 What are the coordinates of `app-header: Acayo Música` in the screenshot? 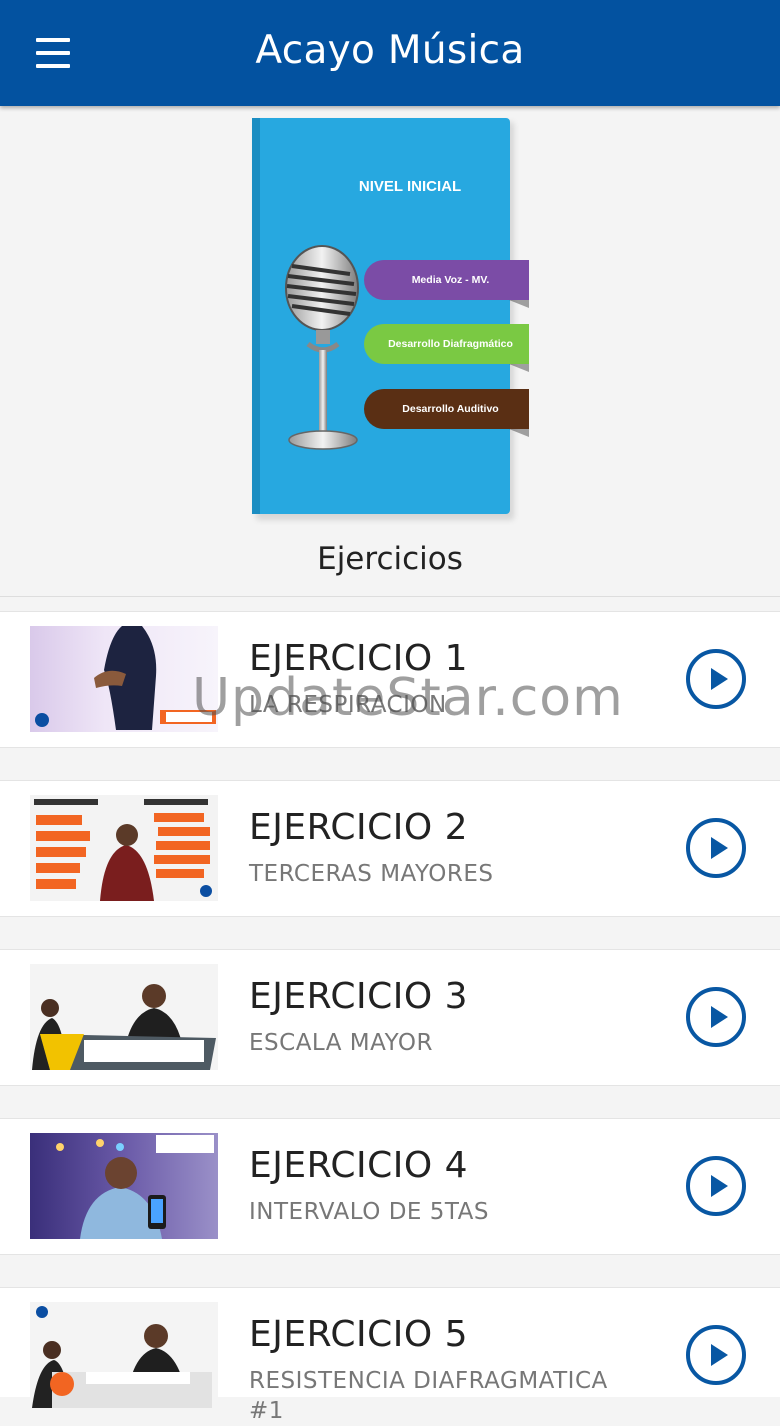 It's located at (390, 53).